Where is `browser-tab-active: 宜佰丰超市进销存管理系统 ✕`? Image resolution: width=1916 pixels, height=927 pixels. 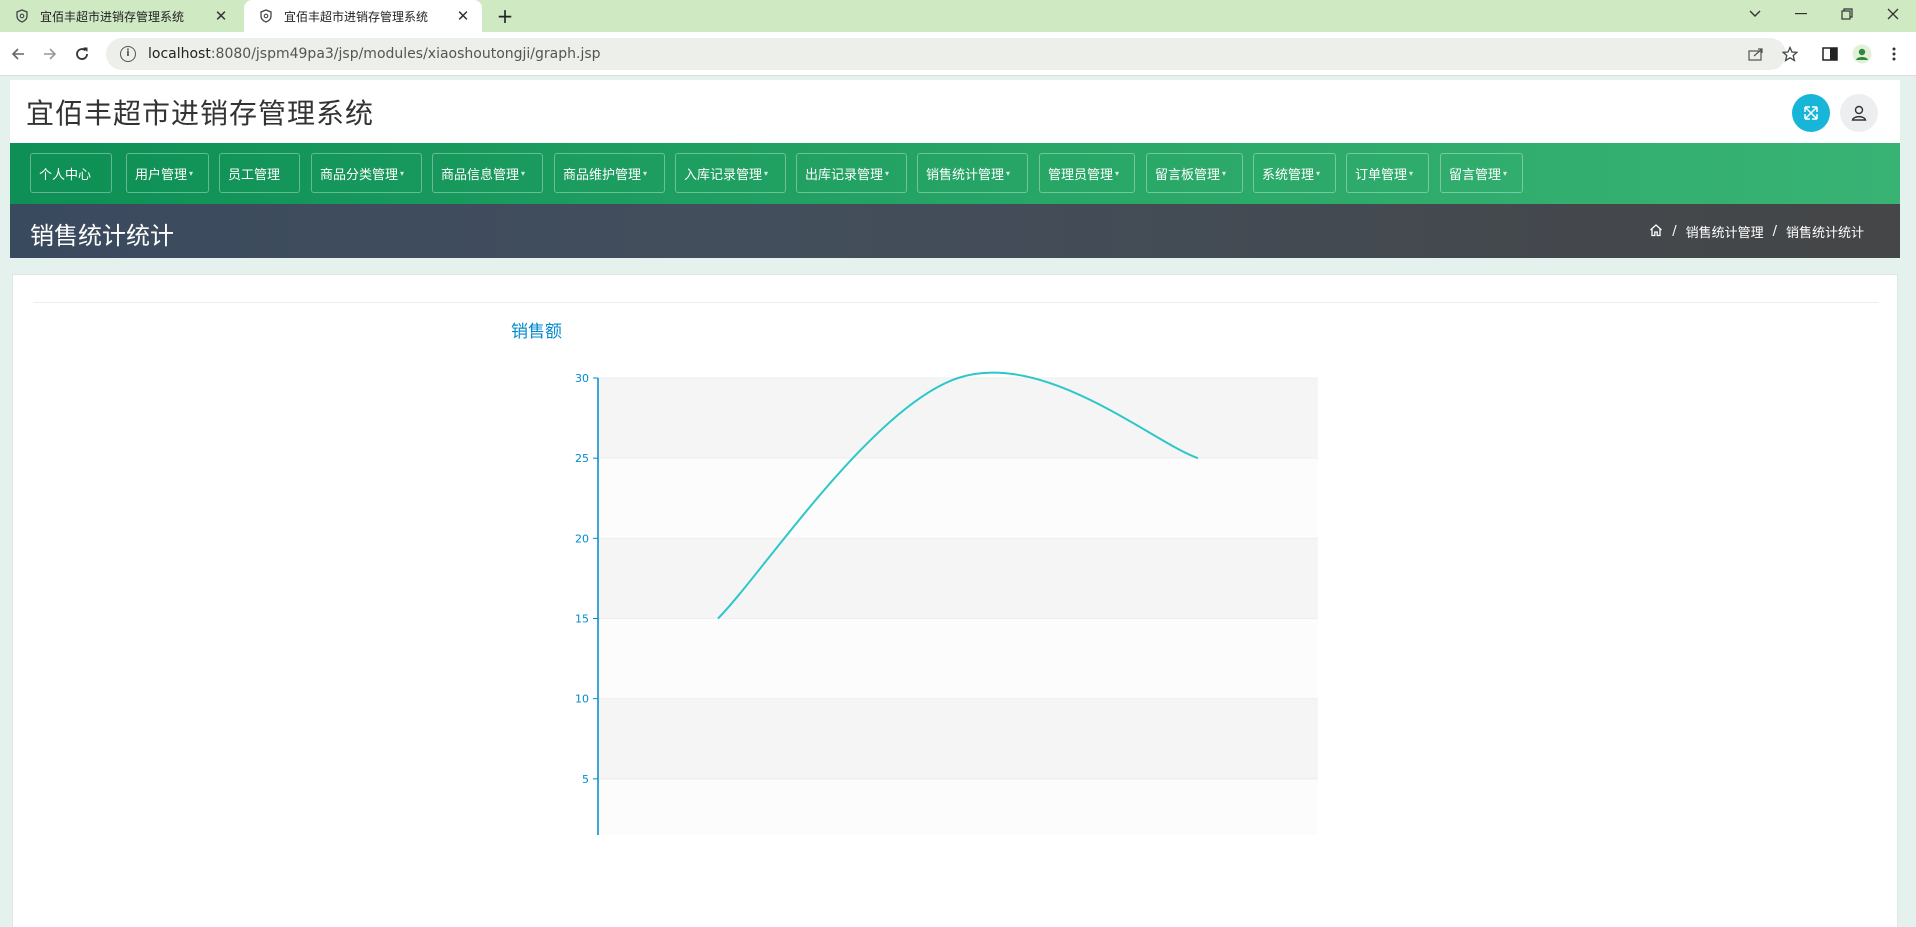 browser-tab-active: 宜佰丰超市进销存管理系统 ✕ is located at coordinates (363, 16).